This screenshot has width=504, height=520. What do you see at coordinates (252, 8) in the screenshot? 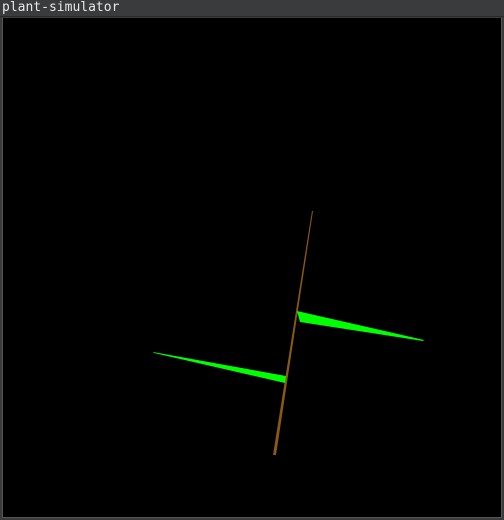
I see `title-bar: plant-simulator` at bounding box center [252, 8].